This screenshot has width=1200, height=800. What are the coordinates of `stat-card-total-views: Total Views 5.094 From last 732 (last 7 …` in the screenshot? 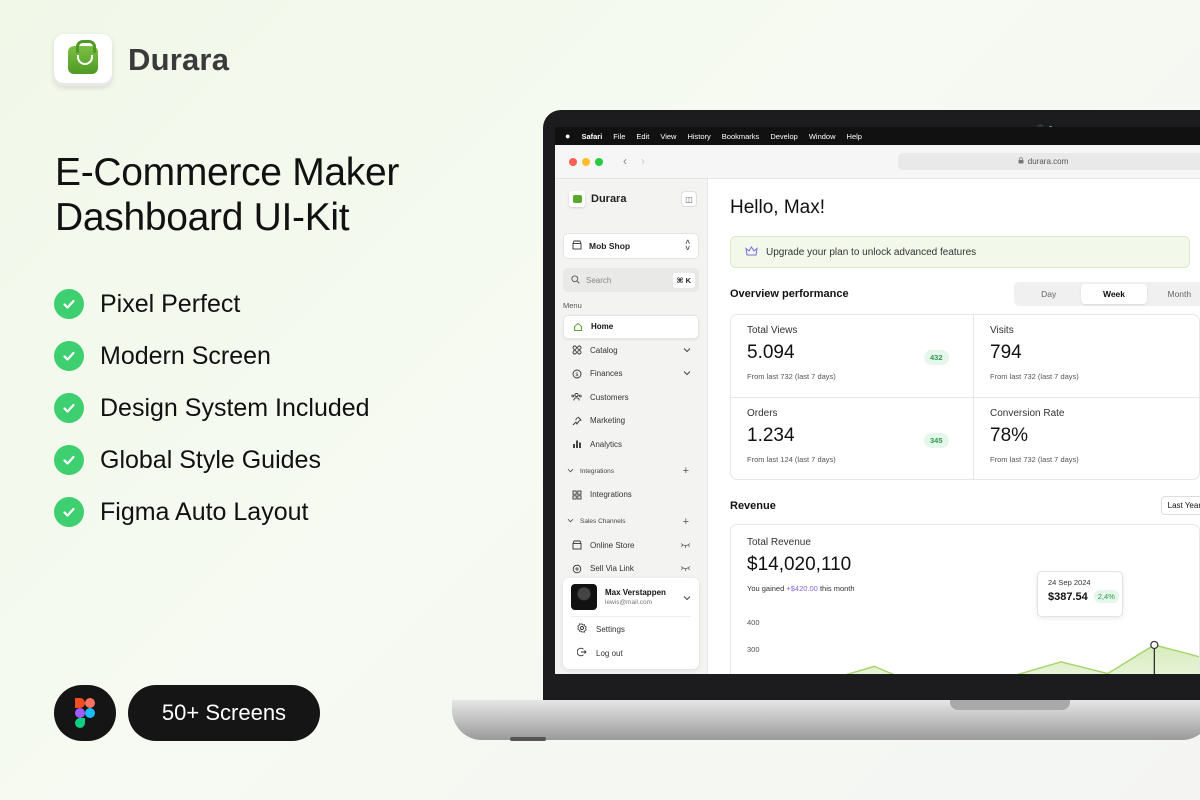 It's located at (852, 356).